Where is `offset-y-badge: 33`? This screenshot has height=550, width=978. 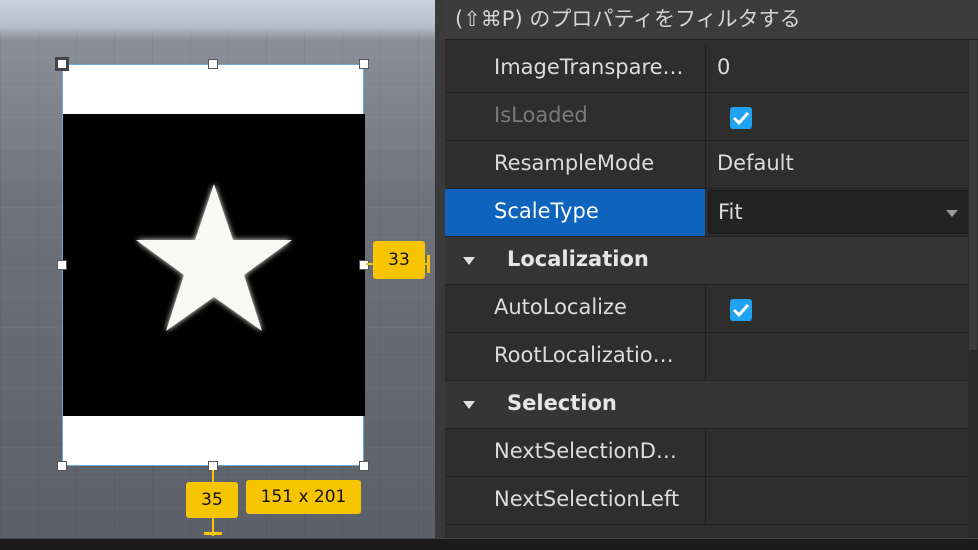
offset-y-badge: 33 is located at coordinates (399, 260).